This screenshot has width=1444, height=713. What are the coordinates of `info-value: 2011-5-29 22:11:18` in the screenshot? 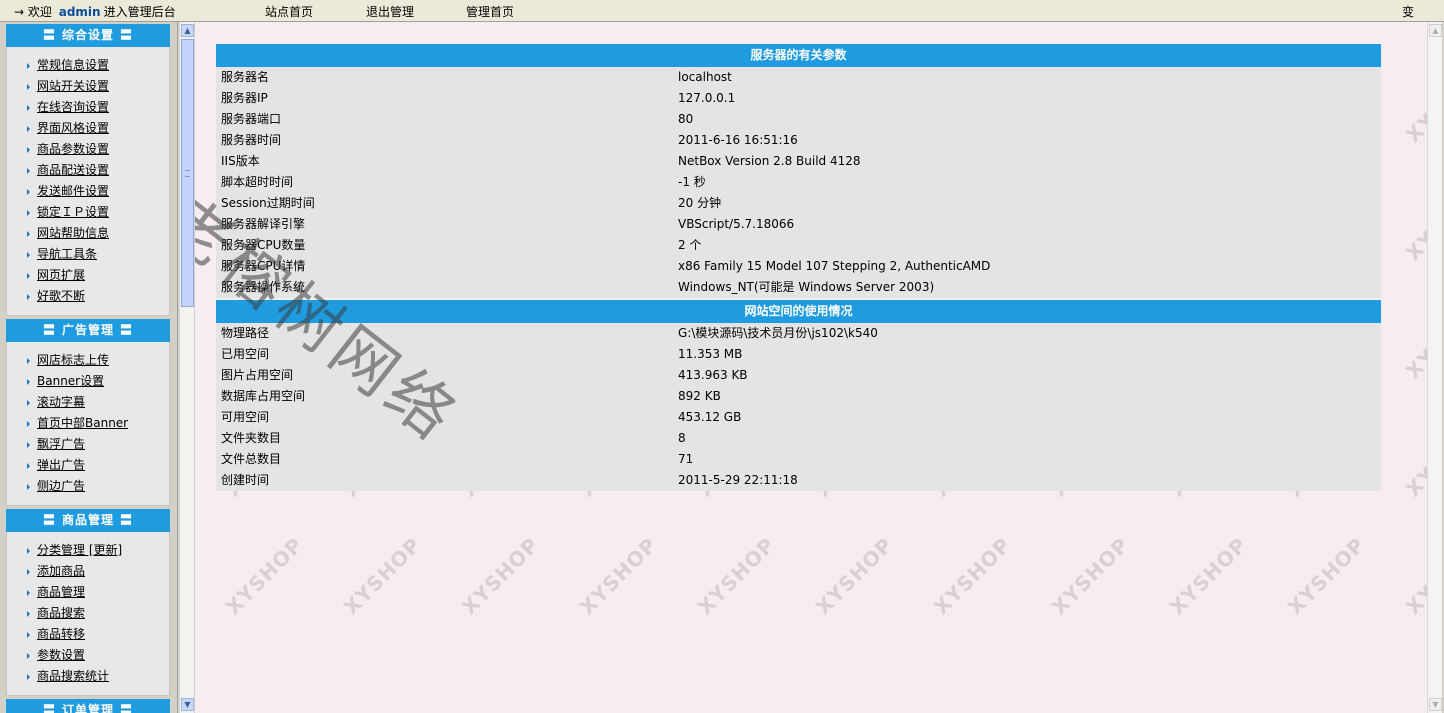 It's located at (738, 480).